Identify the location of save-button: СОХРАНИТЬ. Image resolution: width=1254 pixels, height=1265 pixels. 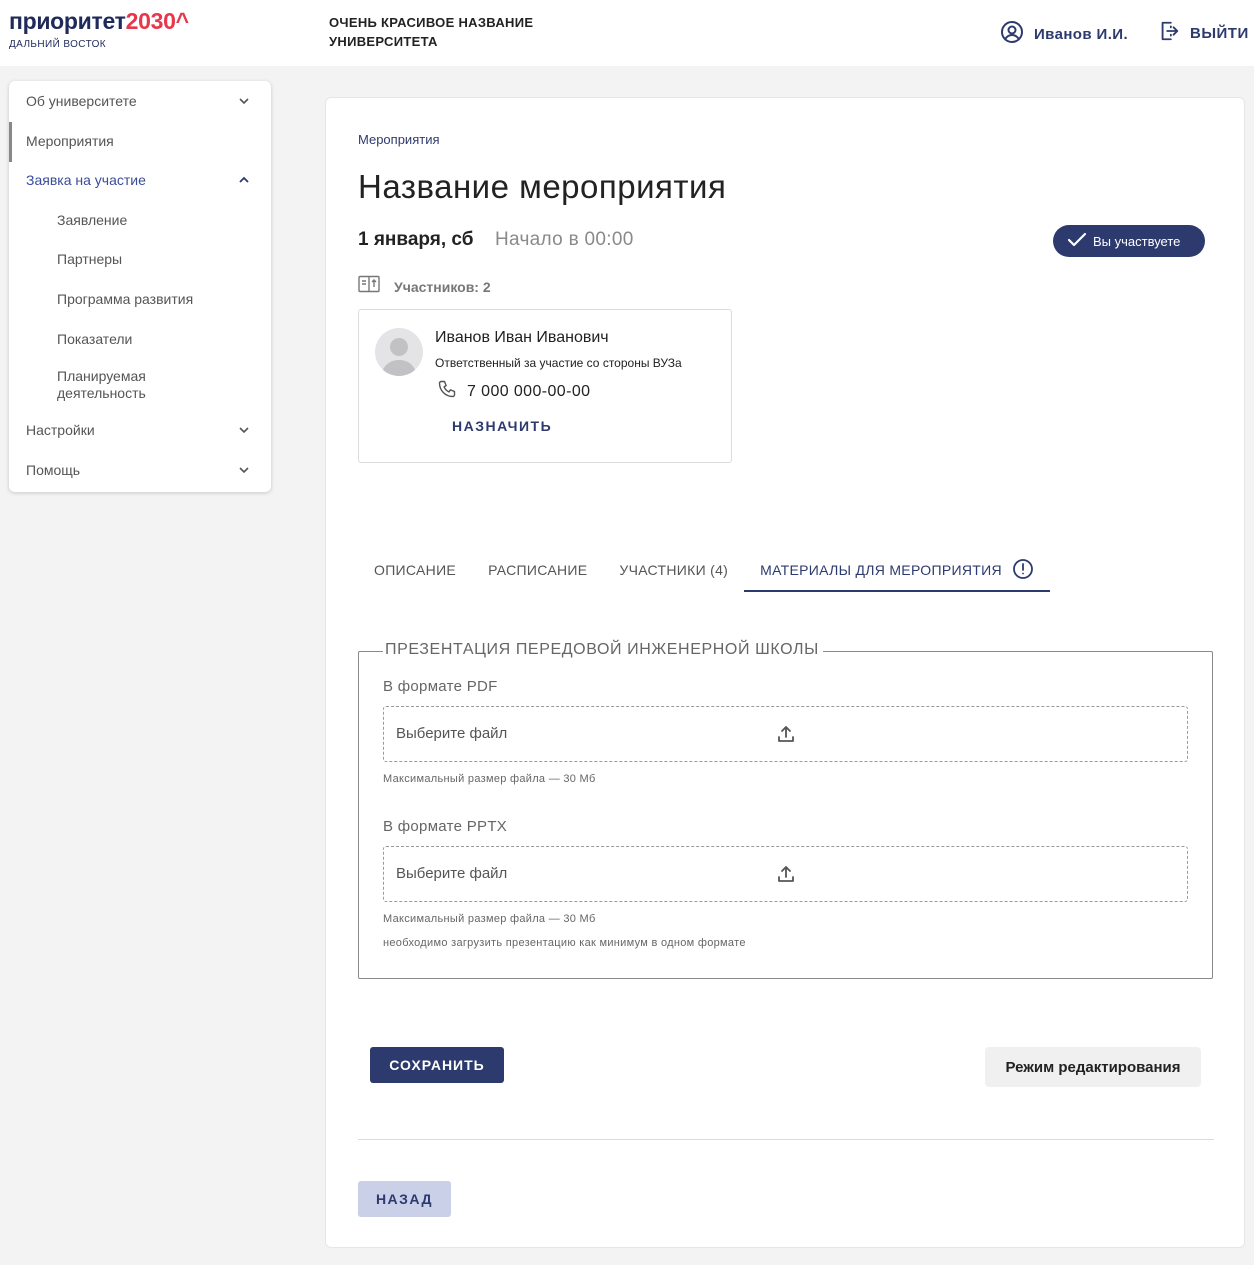
(437, 1065).